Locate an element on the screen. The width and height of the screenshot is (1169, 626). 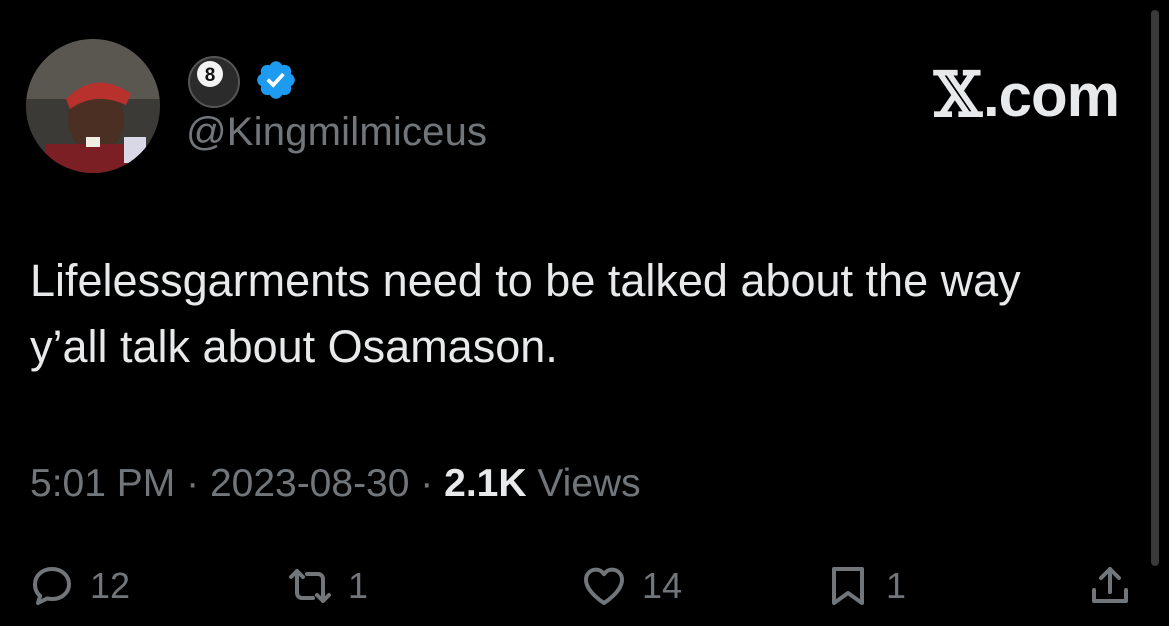
author-name-row: 8 is located at coordinates (242, 80).